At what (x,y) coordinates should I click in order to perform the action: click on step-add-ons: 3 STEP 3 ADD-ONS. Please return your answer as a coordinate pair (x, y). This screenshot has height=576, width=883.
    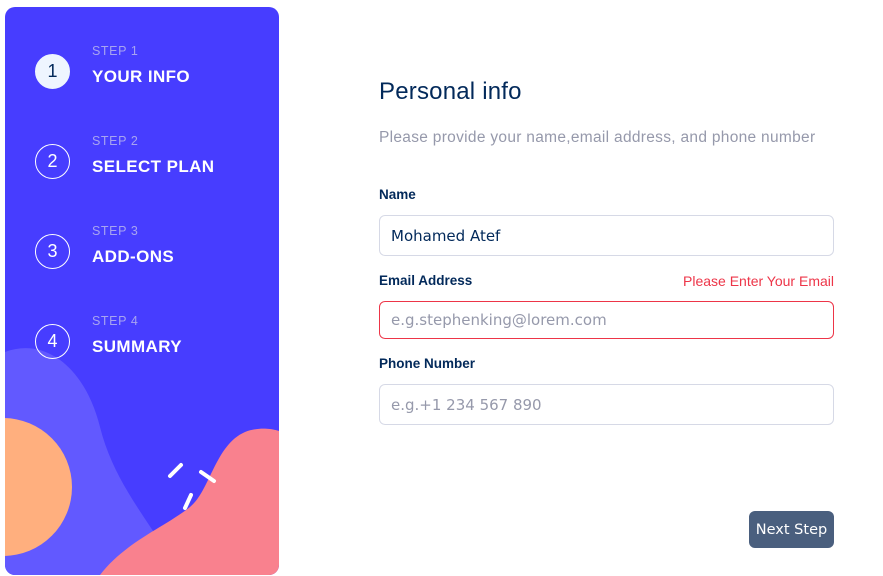
    Looking at the image, I should click on (150, 252).